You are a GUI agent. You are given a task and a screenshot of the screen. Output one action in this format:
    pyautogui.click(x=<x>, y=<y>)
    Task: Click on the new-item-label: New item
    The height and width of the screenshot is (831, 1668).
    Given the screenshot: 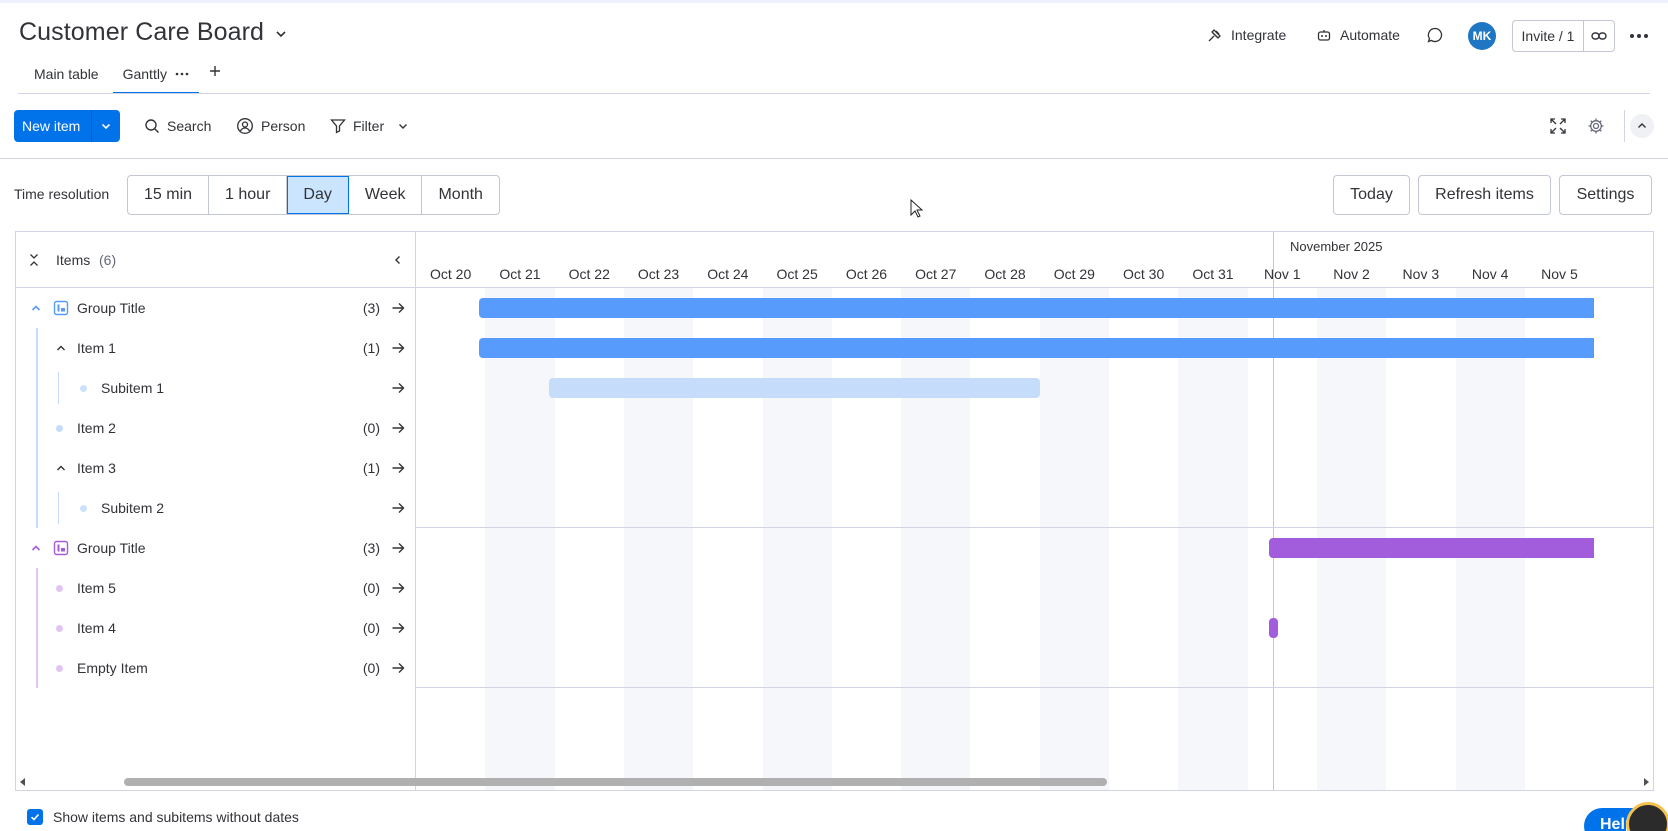 What is the action you would take?
    pyautogui.click(x=53, y=126)
    